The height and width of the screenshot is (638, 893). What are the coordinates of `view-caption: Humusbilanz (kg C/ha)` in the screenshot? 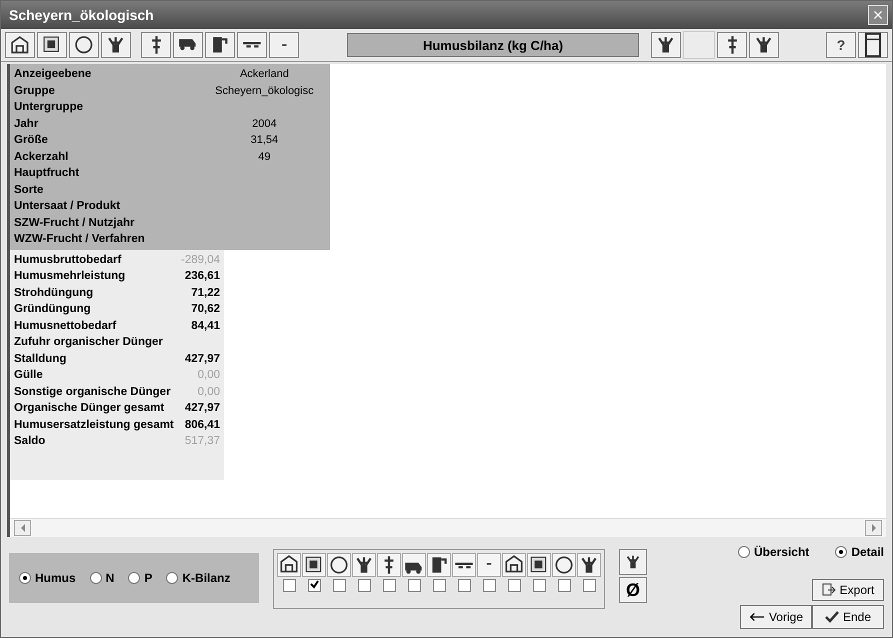 It's located at (493, 45).